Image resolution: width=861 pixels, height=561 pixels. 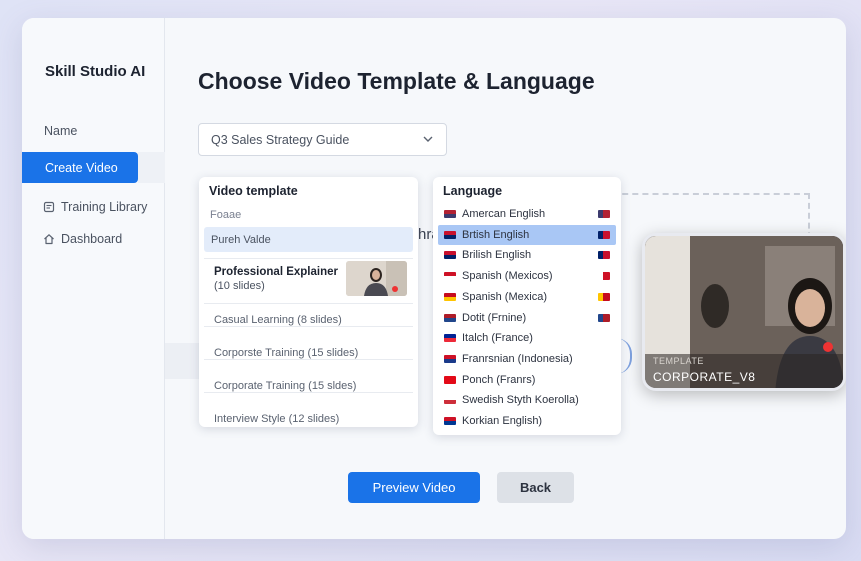 I want to click on language-option-label: Amercan English, so click(x=504, y=214).